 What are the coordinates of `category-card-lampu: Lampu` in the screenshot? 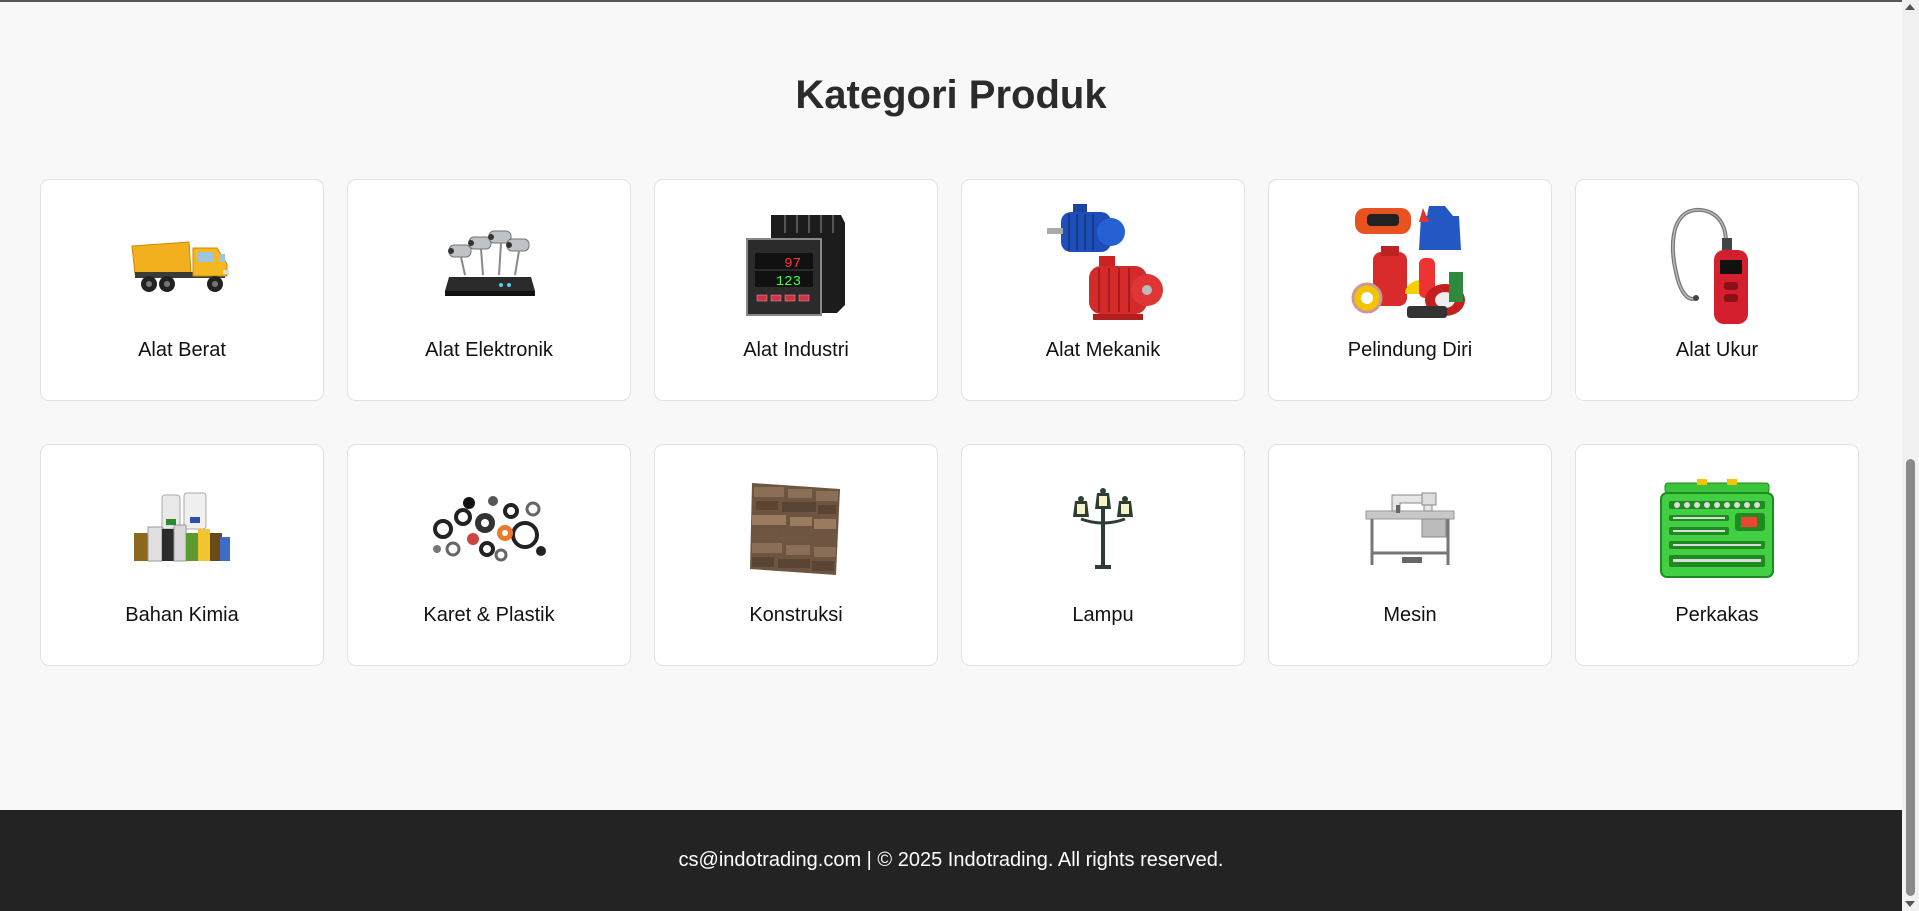 It's located at (1103, 555).